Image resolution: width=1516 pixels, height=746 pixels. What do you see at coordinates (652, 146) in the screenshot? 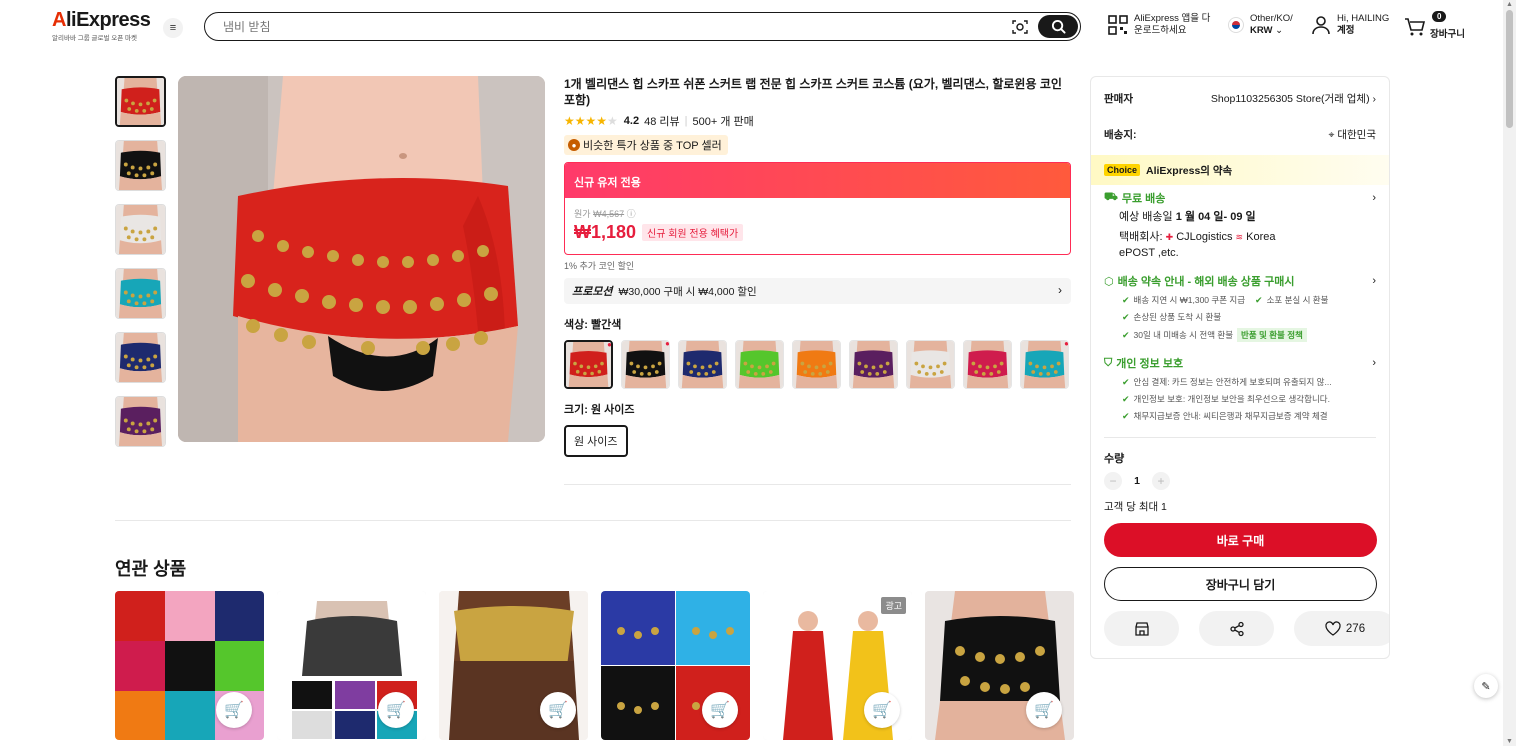
I see `top-seller-text: 비슷한 특가 상품 중 TOP 셀러` at bounding box center [652, 146].